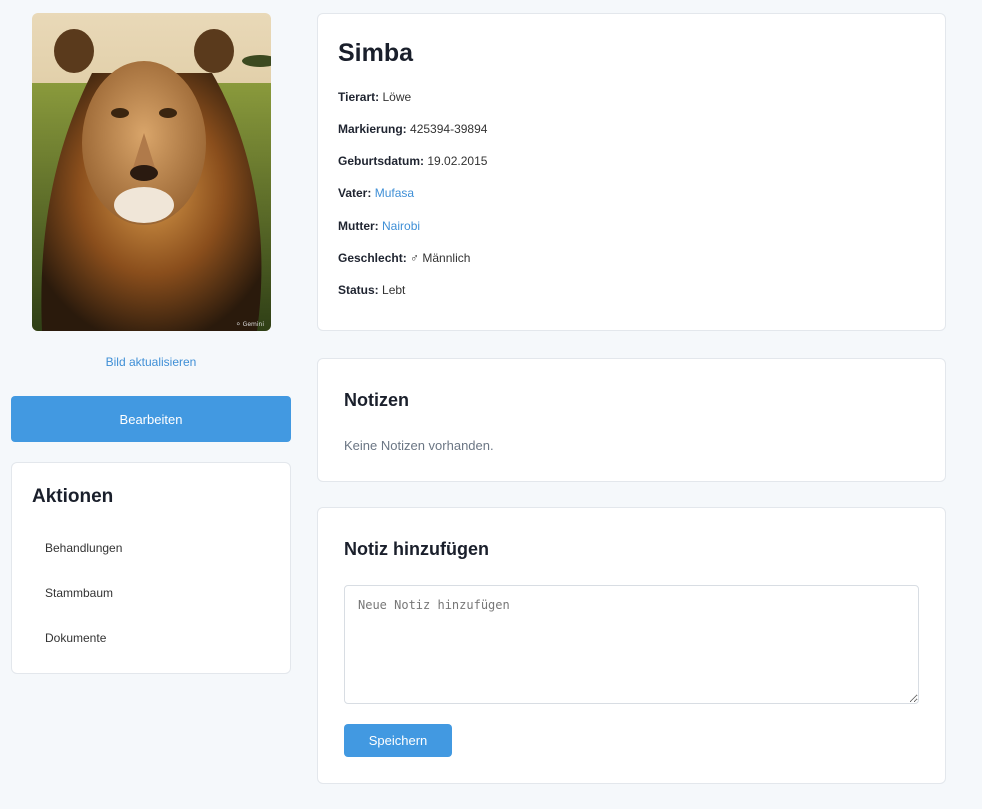  I want to click on field-label: Geburtsdatum:, so click(381, 161).